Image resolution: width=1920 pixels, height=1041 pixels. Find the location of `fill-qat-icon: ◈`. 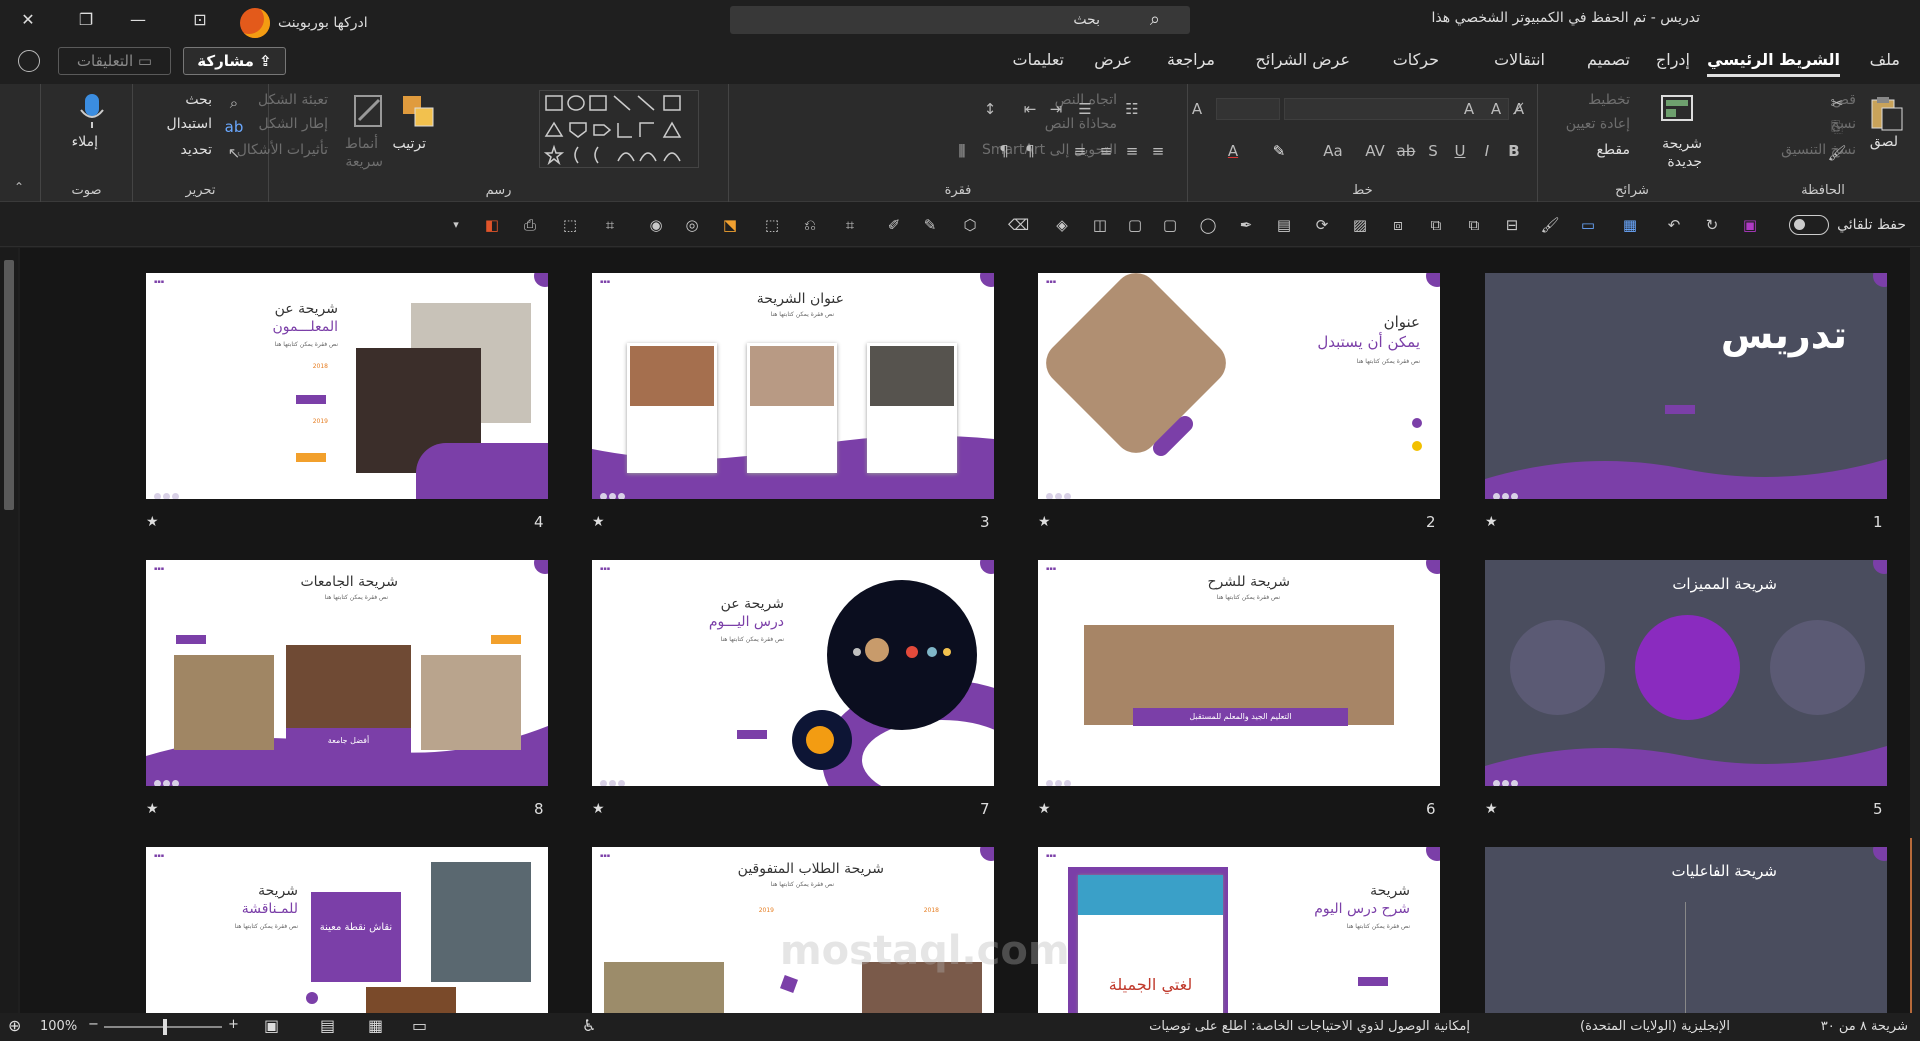

fill-qat-icon: ◈ is located at coordinates (1062, 225).